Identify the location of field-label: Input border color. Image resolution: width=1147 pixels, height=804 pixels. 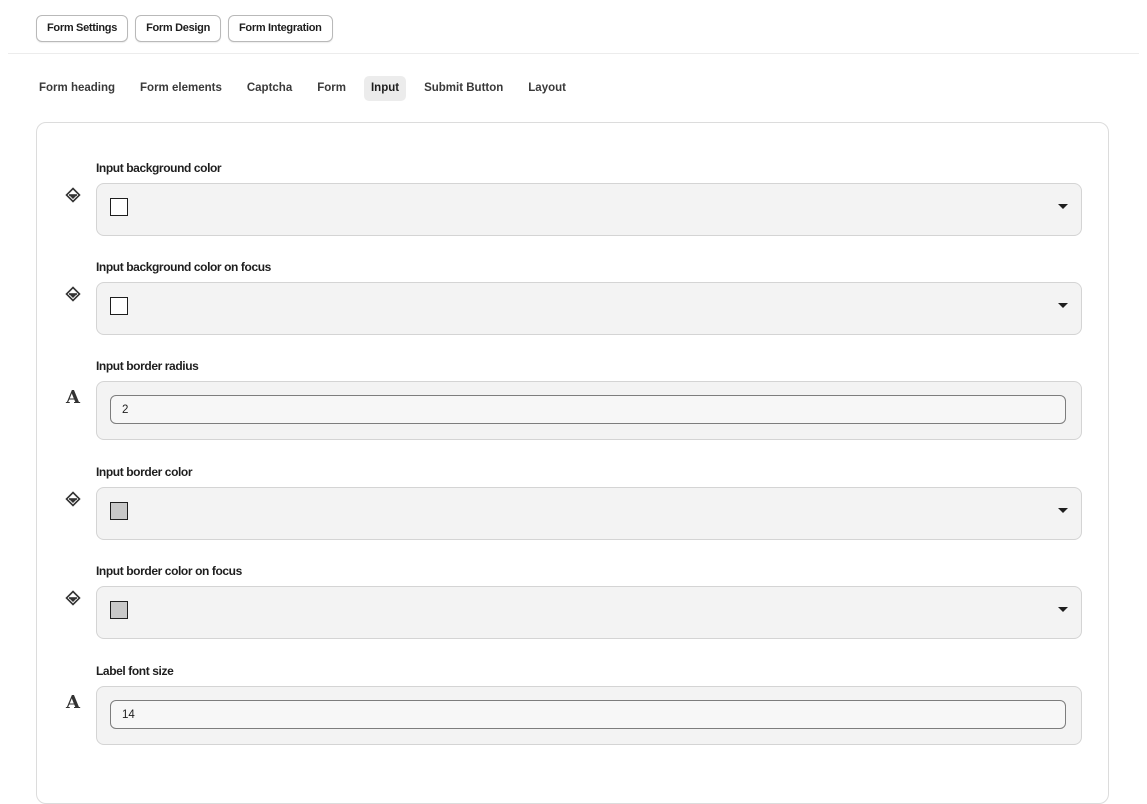
(144, 472).